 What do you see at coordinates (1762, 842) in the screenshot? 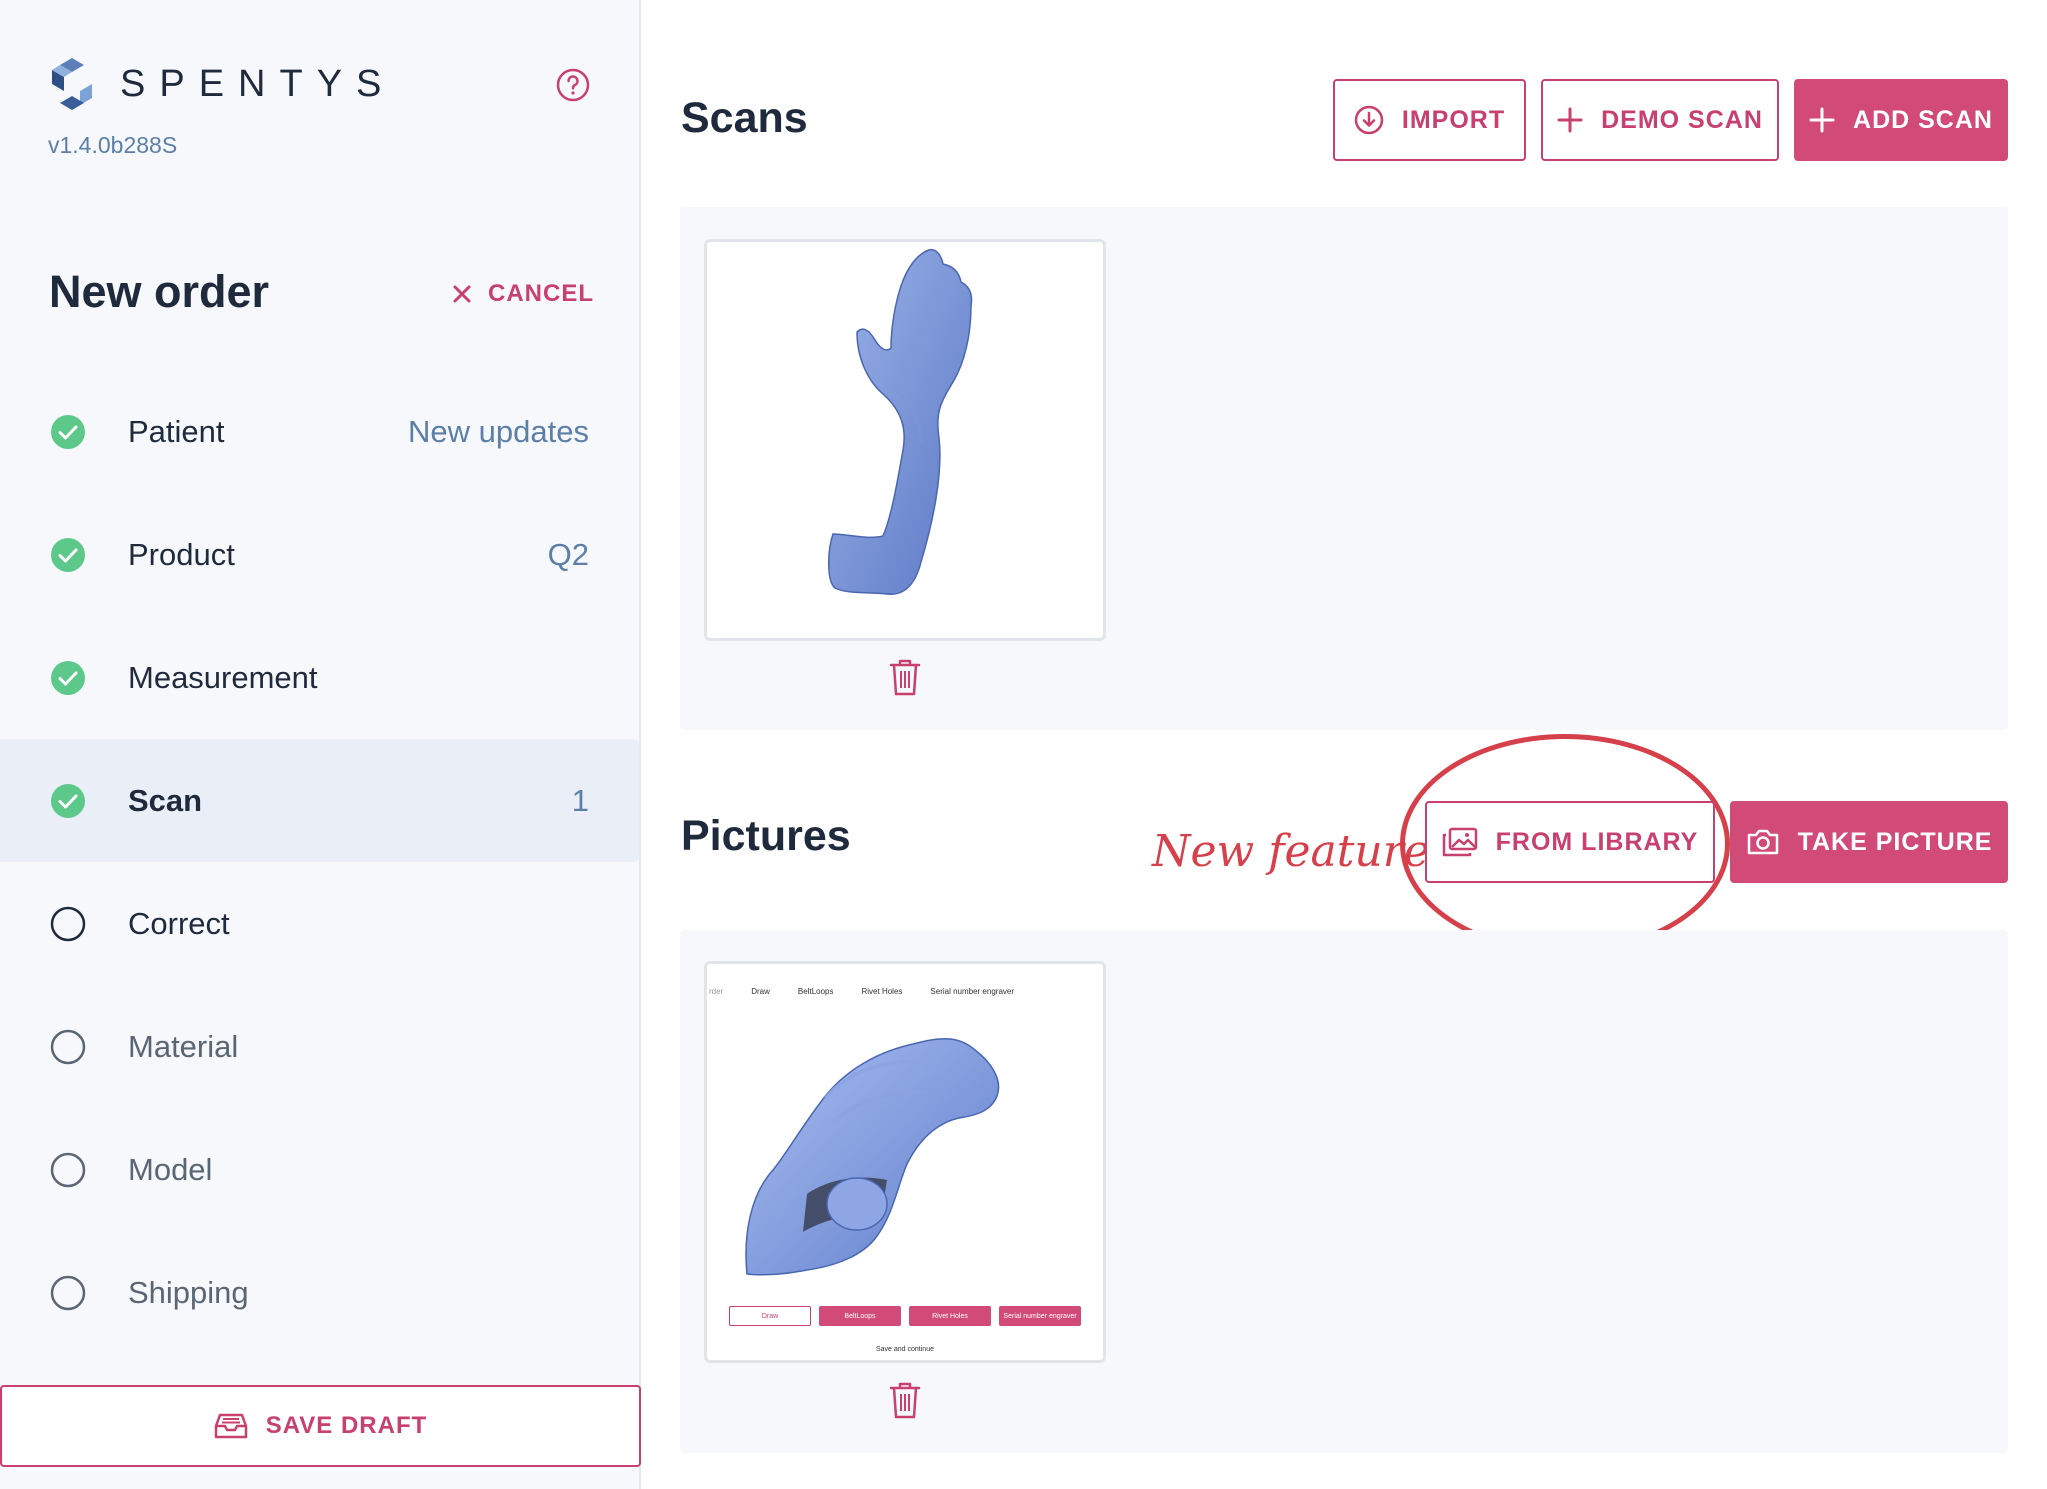
I see `camera-icon` at bounding box center [1762, 842].